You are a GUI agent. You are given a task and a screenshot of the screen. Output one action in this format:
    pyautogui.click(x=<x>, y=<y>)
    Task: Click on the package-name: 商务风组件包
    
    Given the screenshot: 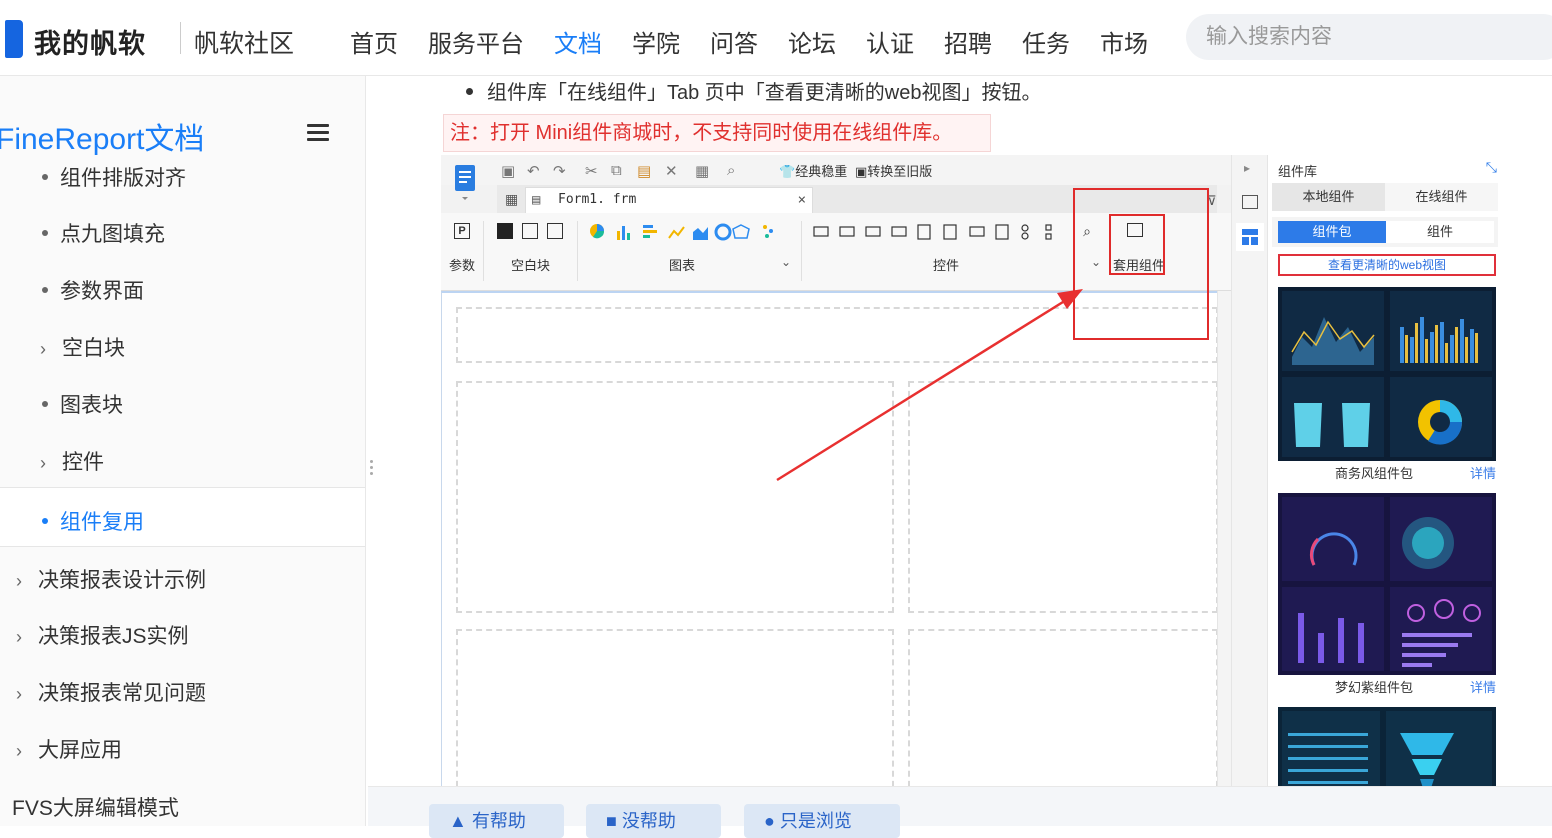 What is the action you would take?
    pyautogui.click(x=1373, y=473)
    